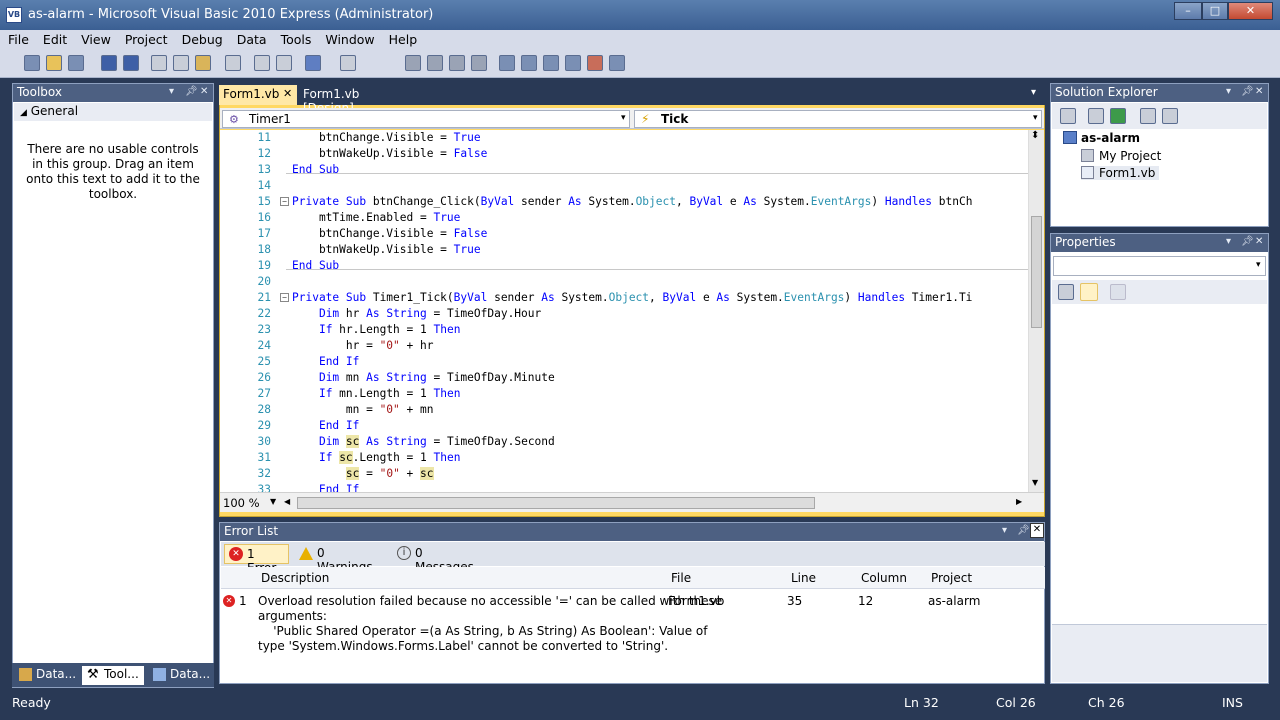  What do you see at coordinates (32, 63) in the screenshot?
I see `new-project-icon` at bounding box center [32, 63].